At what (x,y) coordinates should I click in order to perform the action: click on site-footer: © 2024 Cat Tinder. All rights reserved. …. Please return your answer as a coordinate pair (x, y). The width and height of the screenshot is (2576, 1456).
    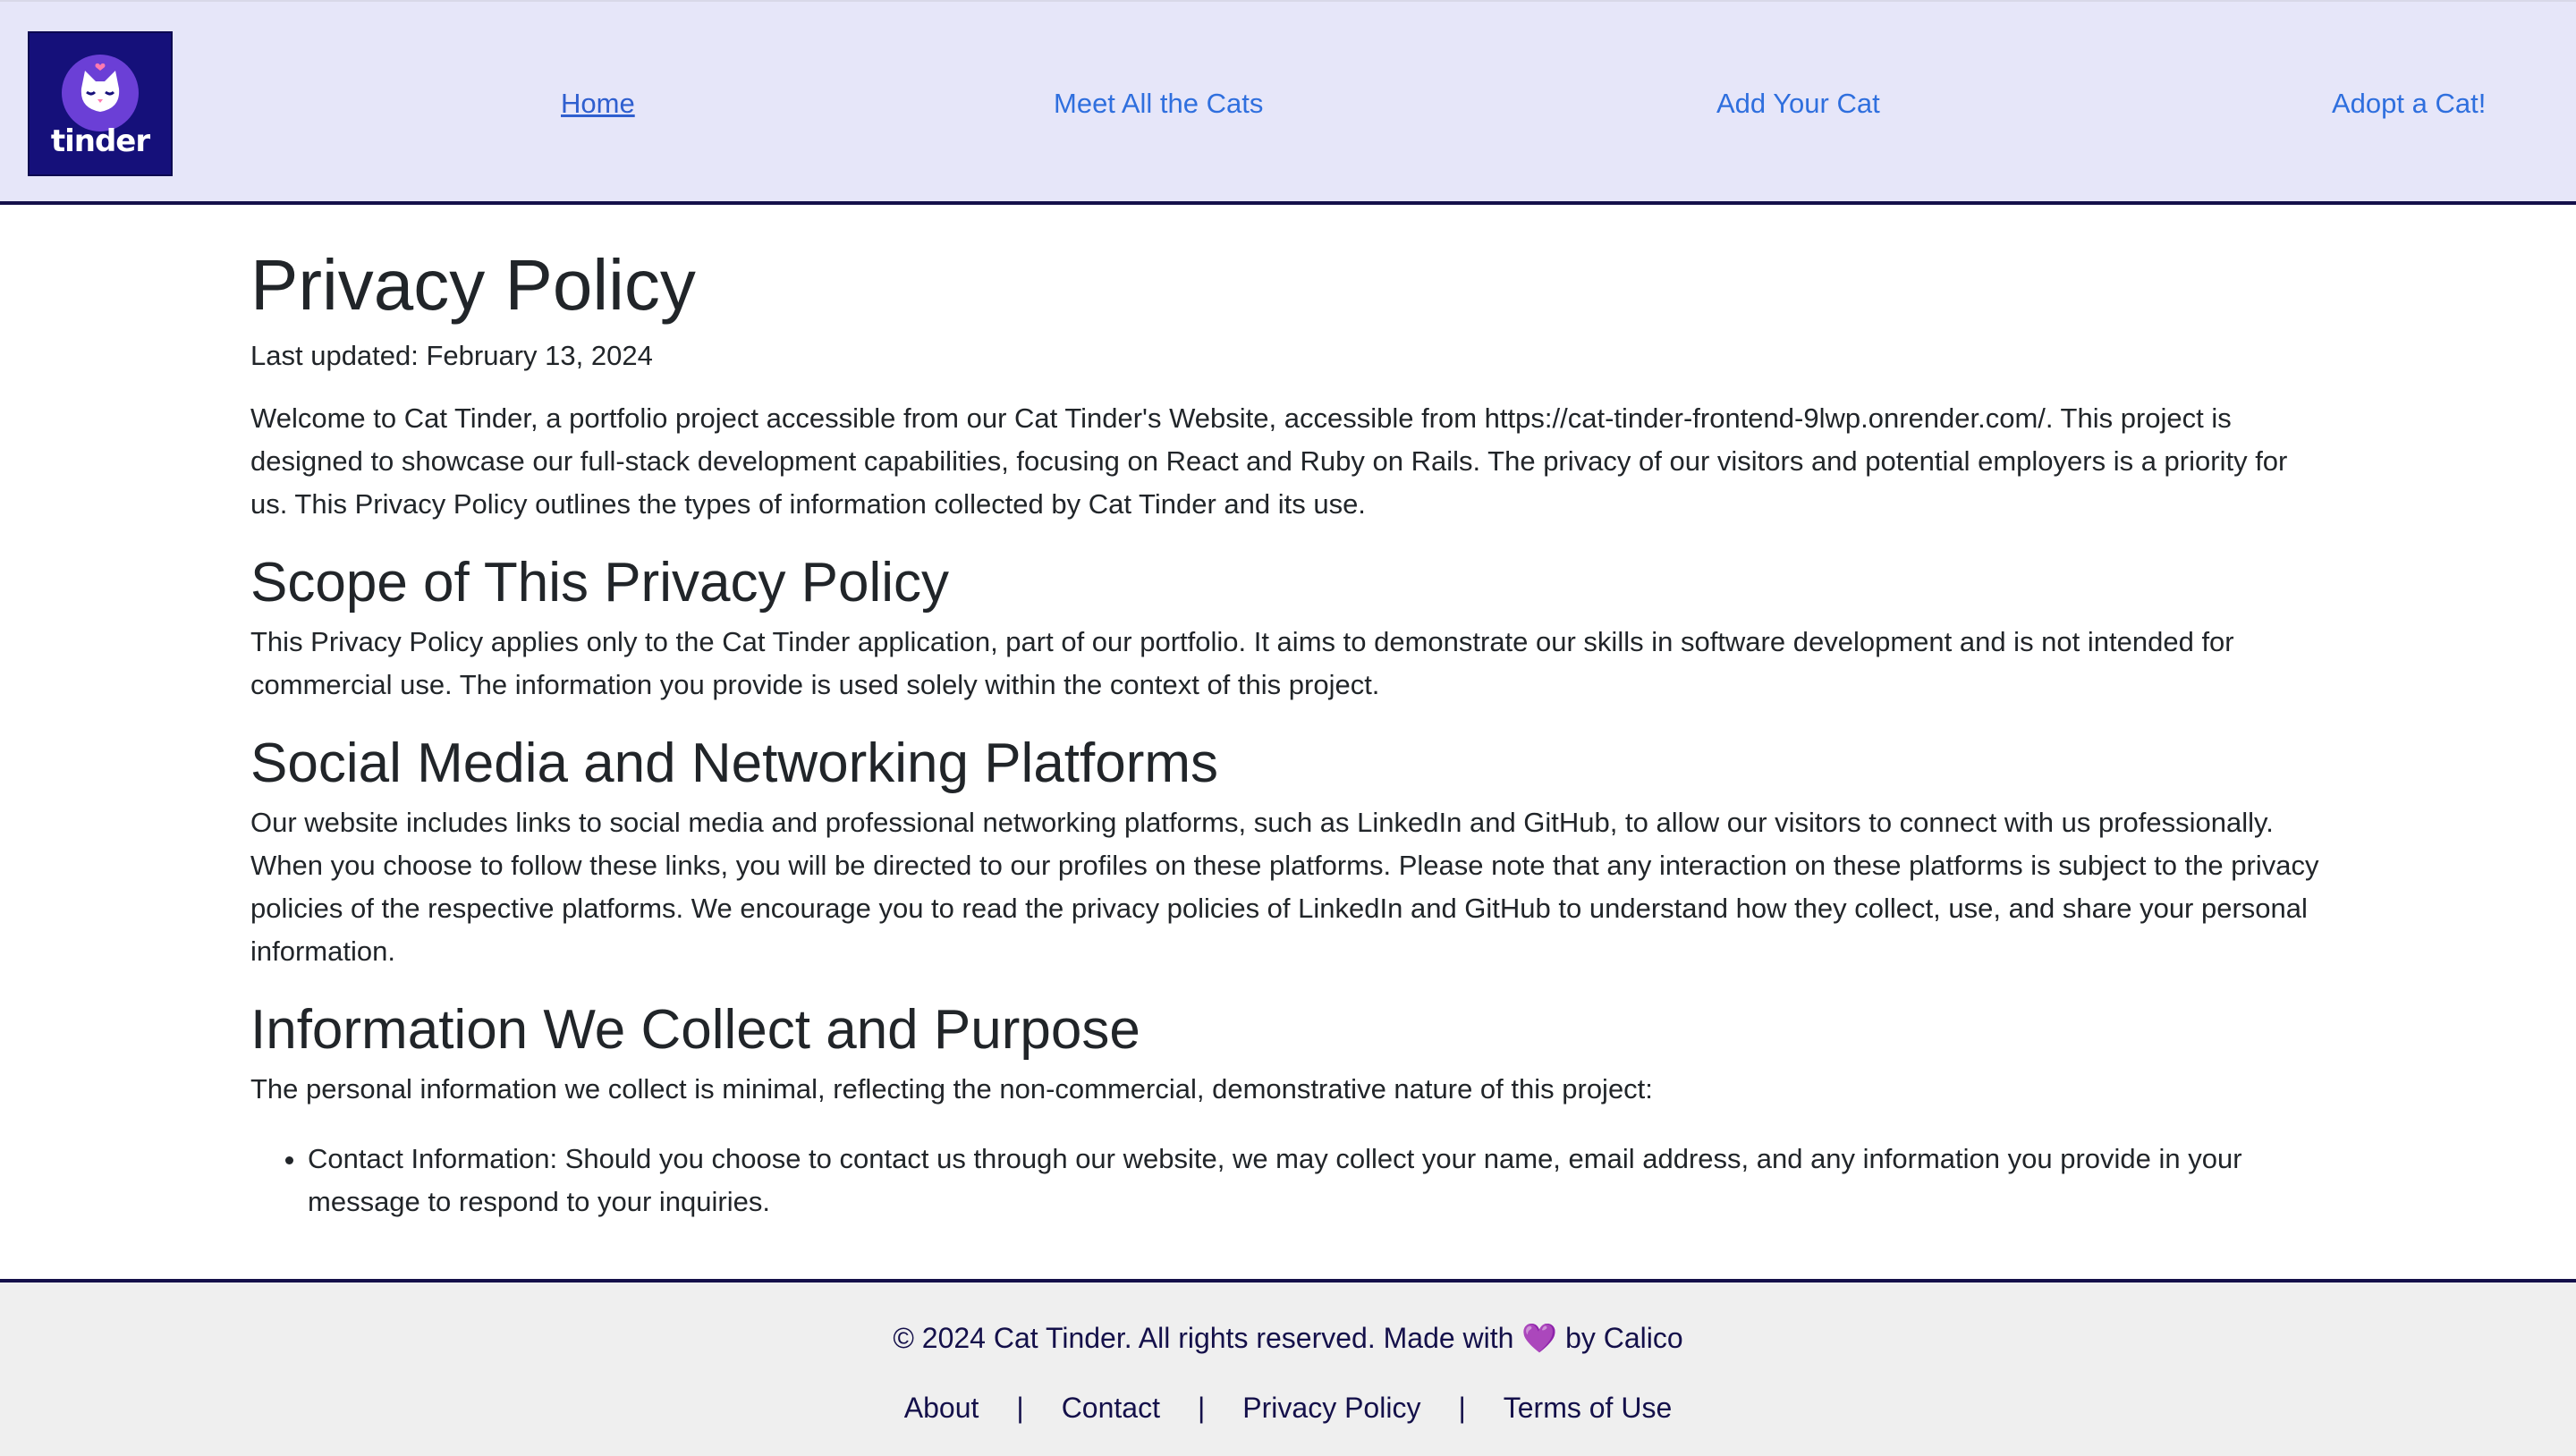
    Looking at the image, I should click on (1288, 1367).